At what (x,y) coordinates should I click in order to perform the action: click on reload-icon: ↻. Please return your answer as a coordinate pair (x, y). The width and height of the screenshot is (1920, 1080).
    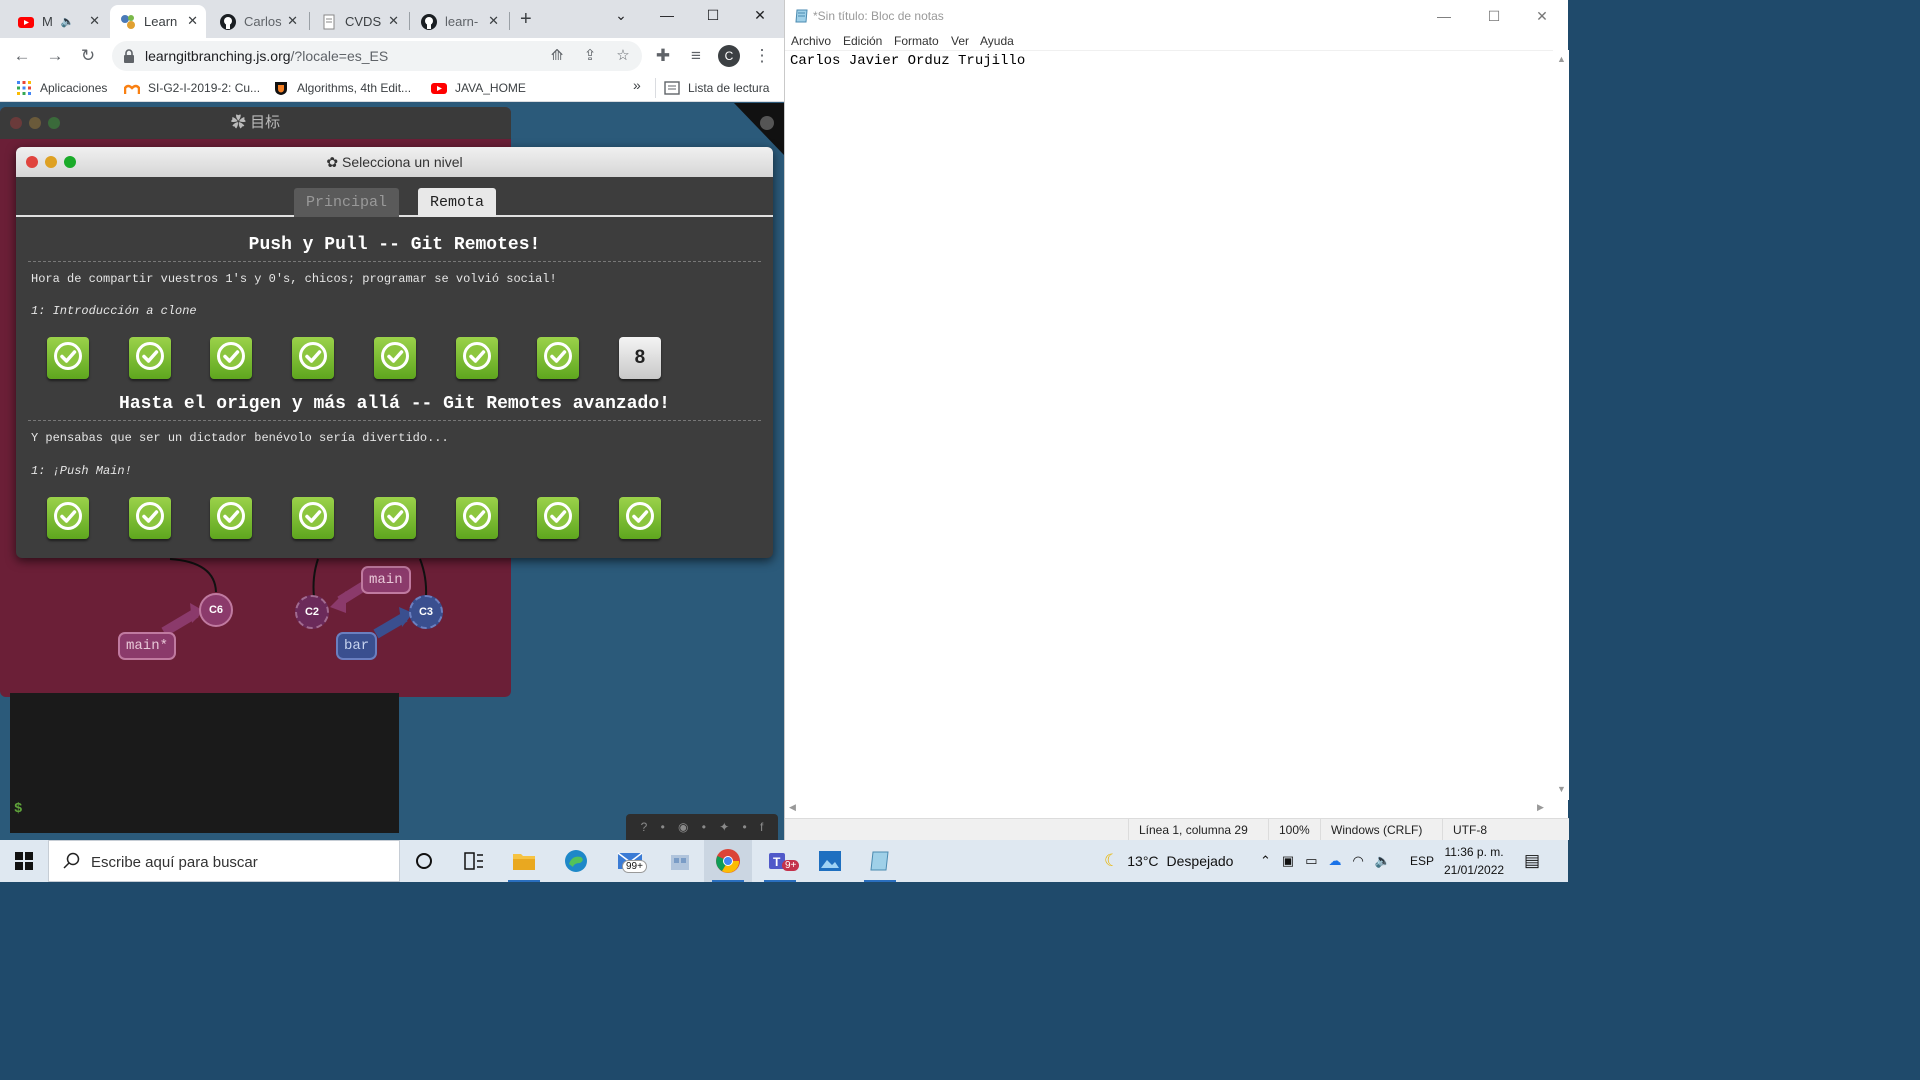
    Looking at the image, I should click on (88, 56).